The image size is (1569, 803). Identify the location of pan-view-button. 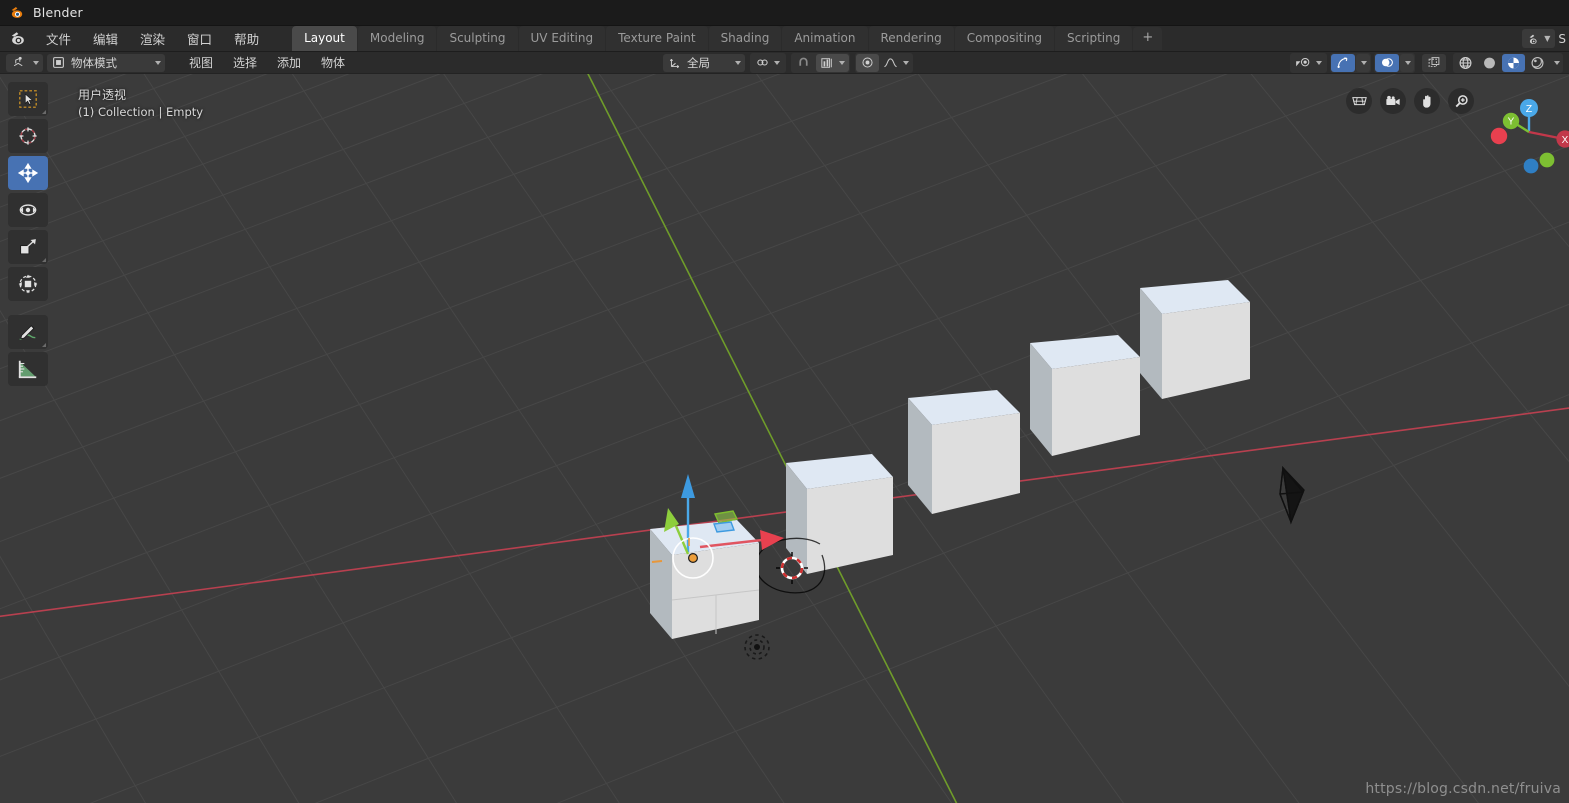
(1427, 101).